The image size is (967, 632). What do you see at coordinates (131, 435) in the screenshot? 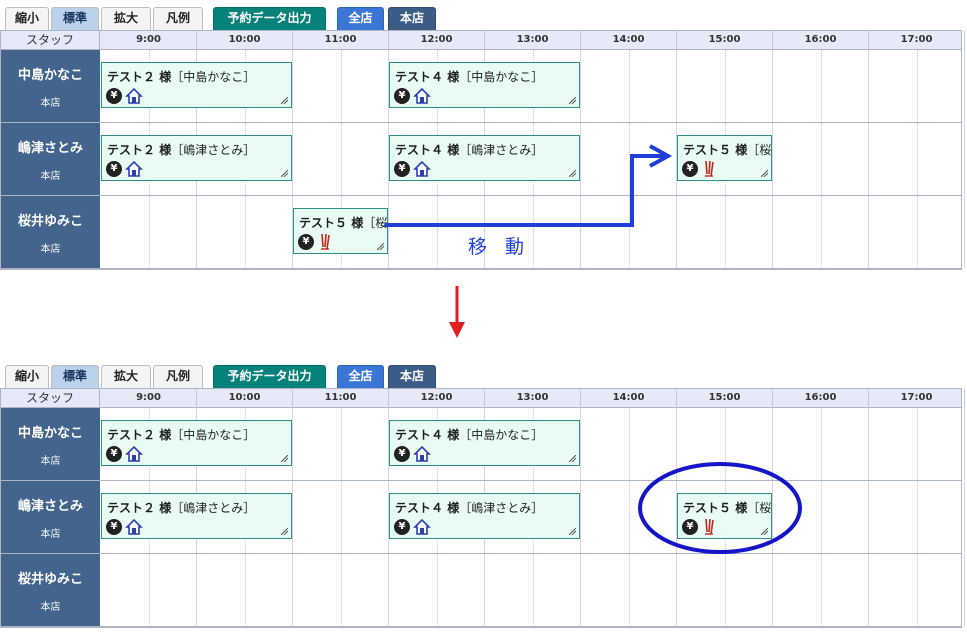
I see `customer-name: テスト２` at bounding box center [131, 435].